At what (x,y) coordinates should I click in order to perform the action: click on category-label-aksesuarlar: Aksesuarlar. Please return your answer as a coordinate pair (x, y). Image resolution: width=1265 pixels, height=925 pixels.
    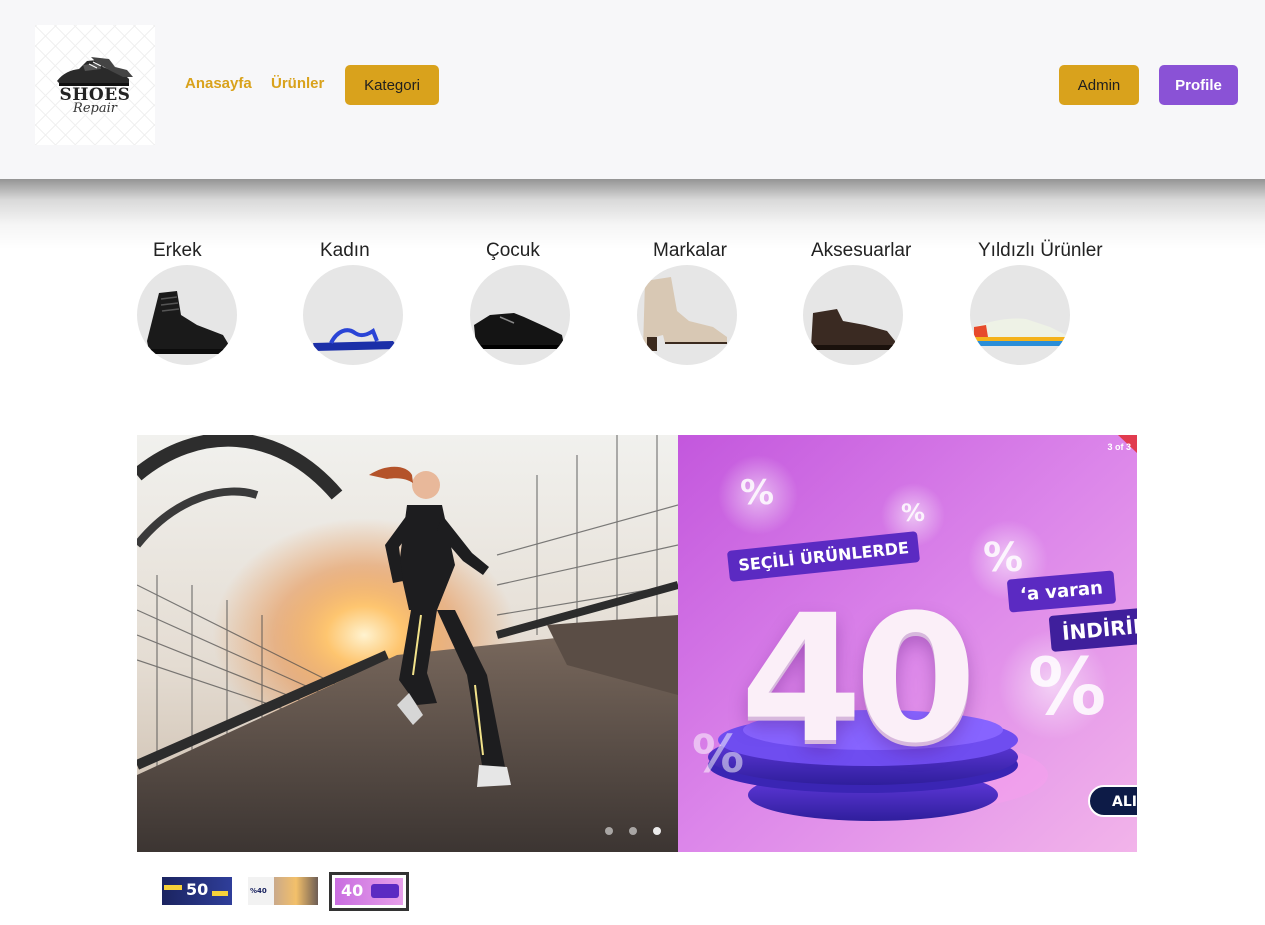
    Looking at the image, I should click on (861, 251).